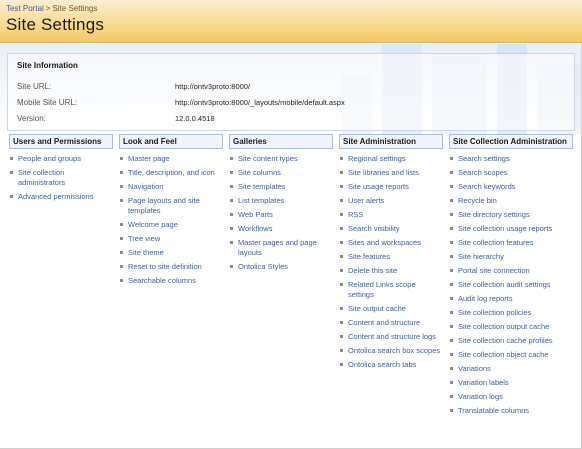  I want to click on settings-link: Site columns, so click(259, 172).